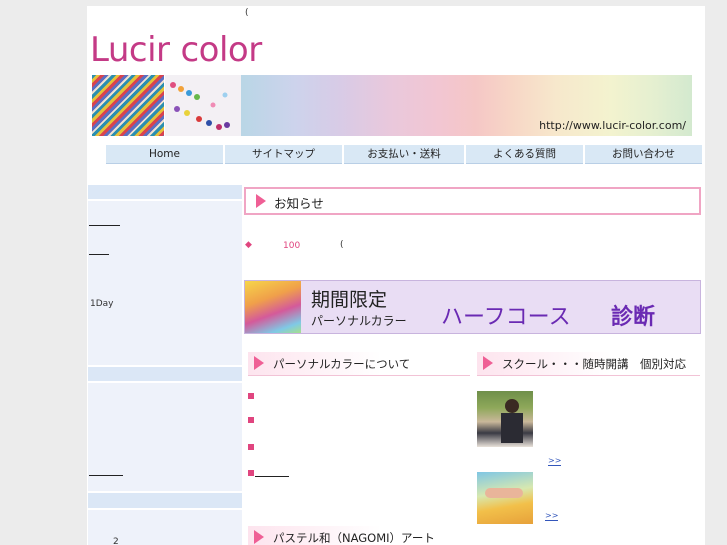  Describe the element at coordinates (349, 300) in the screenshot. I see `promo-title: 期間限定` at that location.